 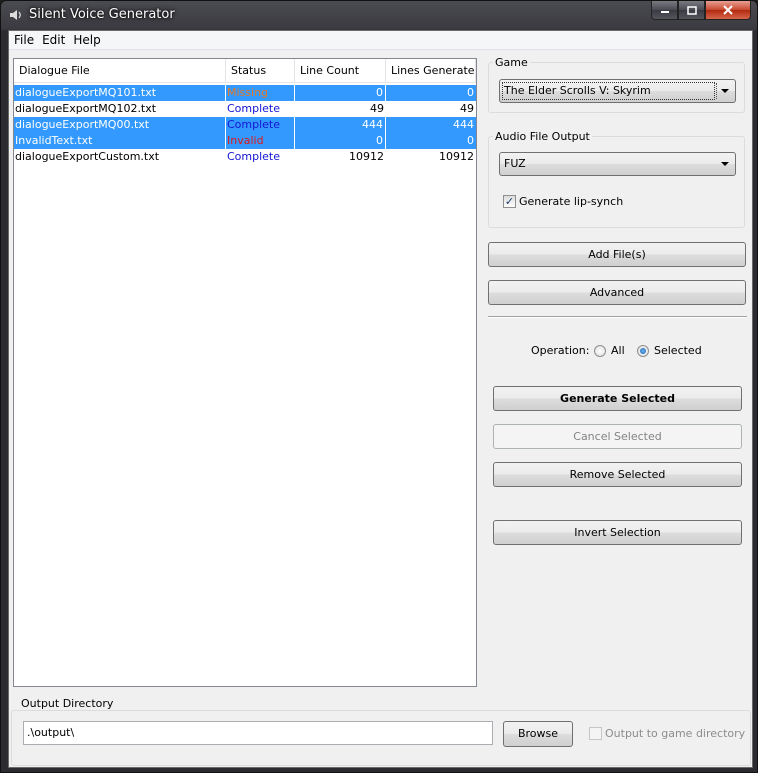 What do you see at coordinates (617, 474) in the screenshot?
I see `remove-selected-button: Remove Selected` at bounding box center [617, 474].